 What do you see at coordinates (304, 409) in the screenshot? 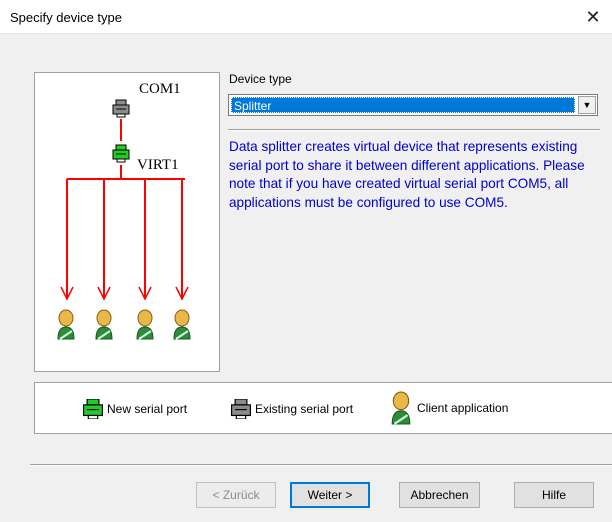
I see `legend-existing-port-label: Existing serial port` at bounding box center [304, 409].